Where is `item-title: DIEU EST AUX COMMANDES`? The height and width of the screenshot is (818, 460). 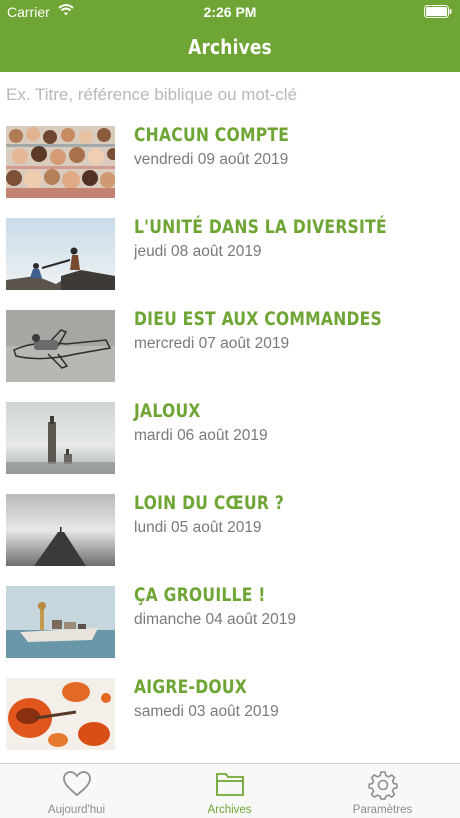
item-title: DIEU EST AUX COMMANDES is located at coordinates (258, 319).